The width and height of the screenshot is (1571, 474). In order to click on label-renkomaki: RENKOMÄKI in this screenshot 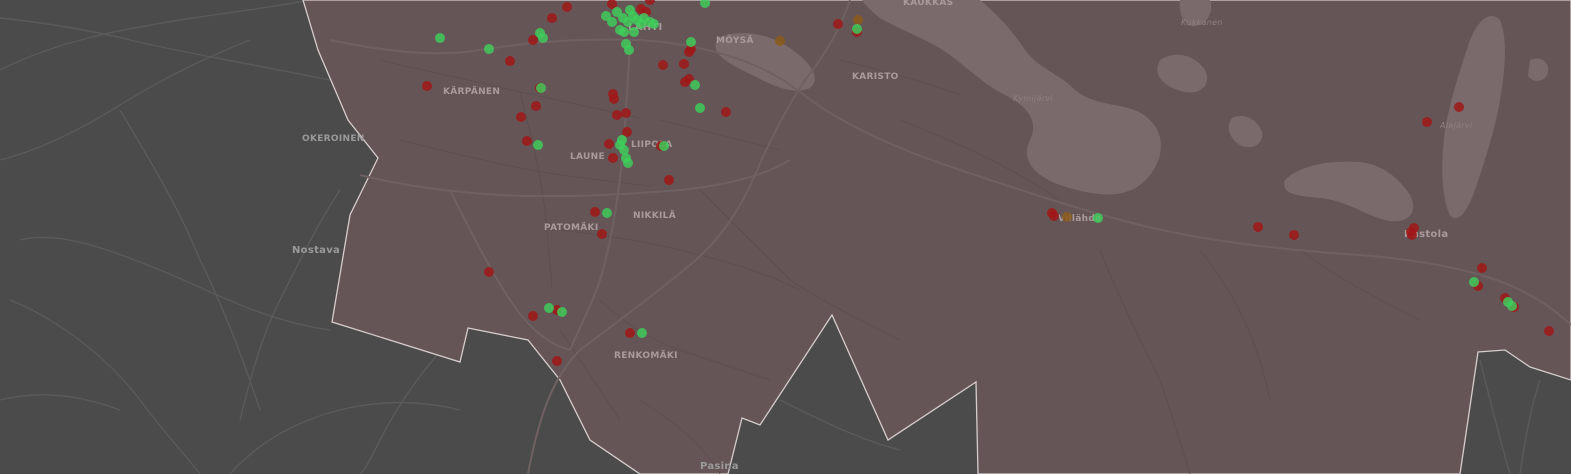, I will do `click(646, 355)`.